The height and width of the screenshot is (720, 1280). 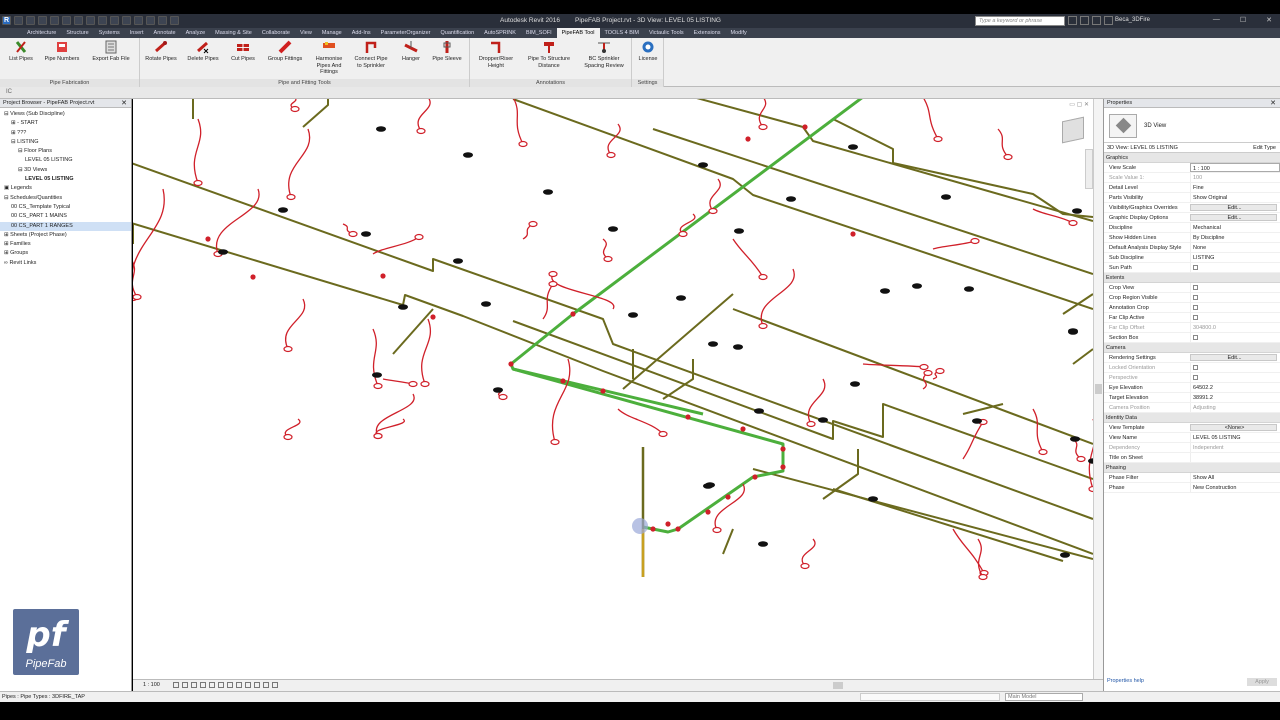 What do you see at coordinates (666, 33) in the screenshot?
I see `tab-victaulic-tools: Victaulic Tools` at bounding box center [666, 33].